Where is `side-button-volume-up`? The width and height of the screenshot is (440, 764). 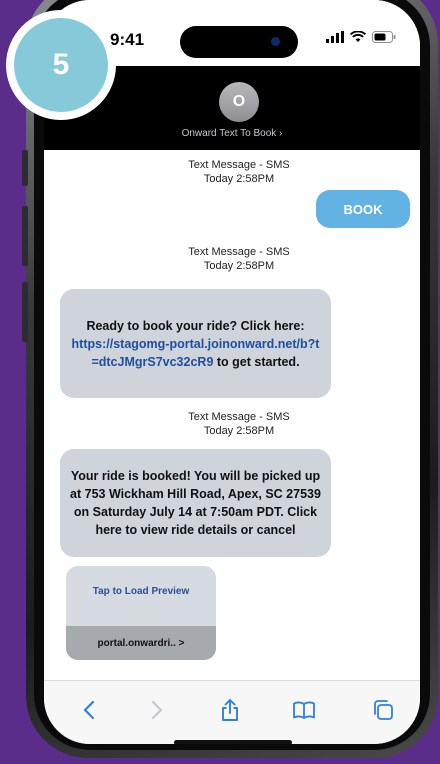 side-button-volume-up is located at coordinates (25, 236).